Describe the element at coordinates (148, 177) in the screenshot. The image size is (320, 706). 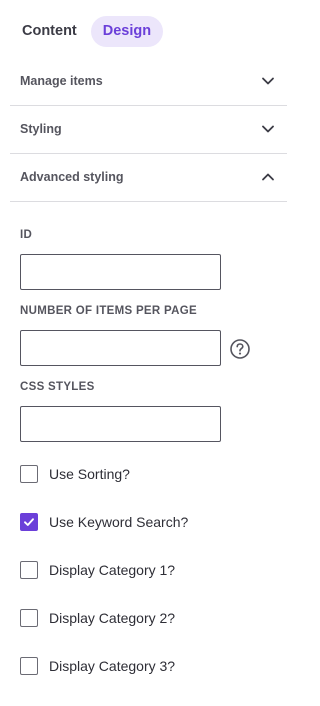
I see `section-advanced-styling: Advanced styling` at that location.